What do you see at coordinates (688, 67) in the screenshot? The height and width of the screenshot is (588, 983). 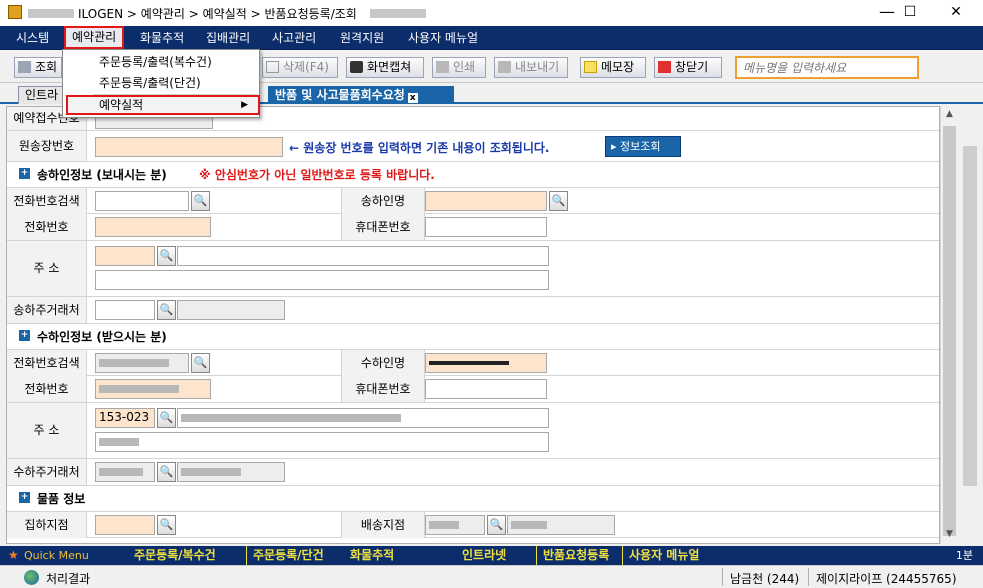 I see `close-window-button: 창닫기` at bounding box center [688, 67].